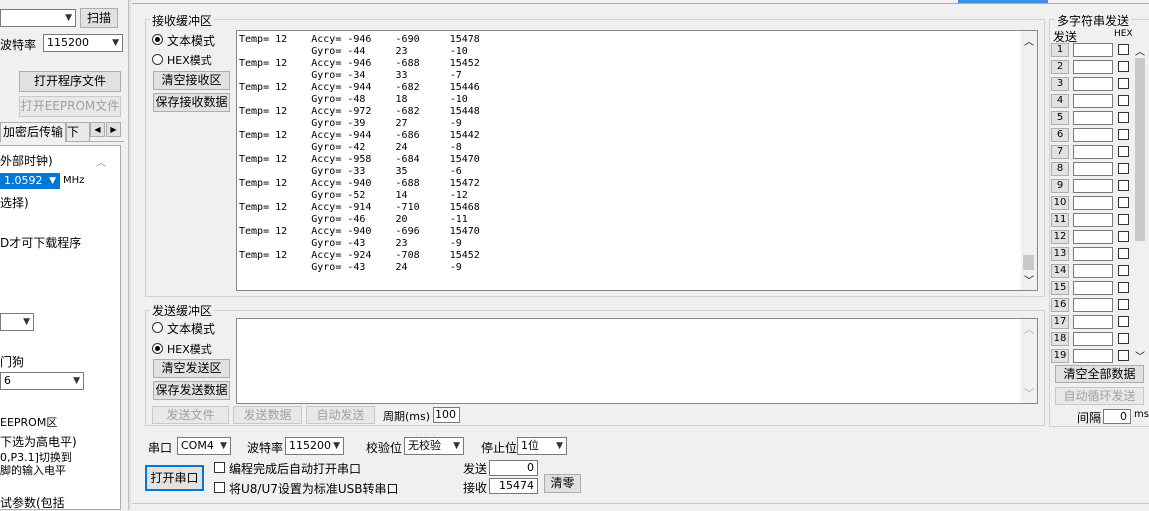 The width and height of the screenshot is (1149, 511). I want to click on multi-row-send-button: 4, so click(1060, 101).